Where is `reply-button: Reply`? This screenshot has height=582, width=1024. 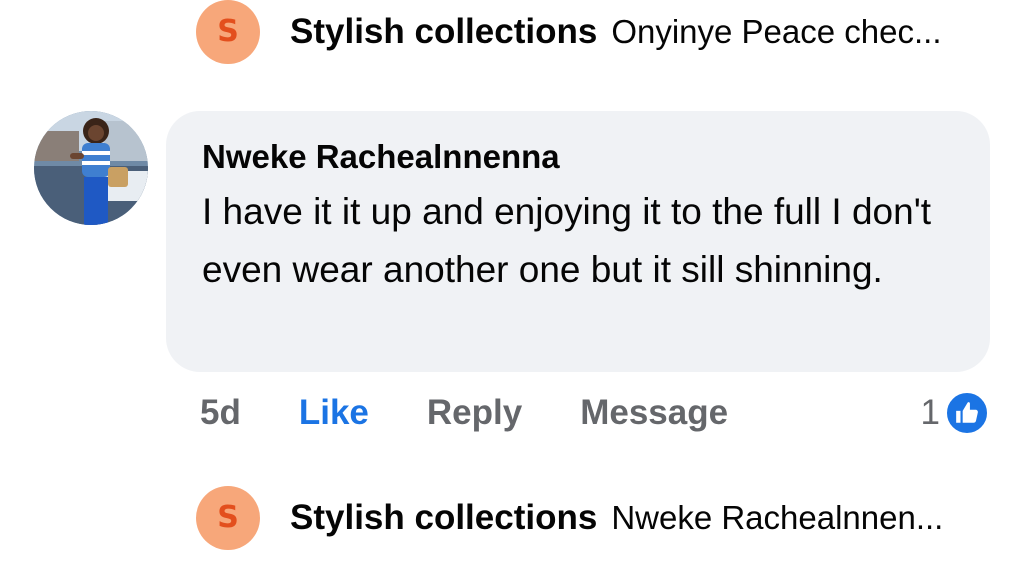 reply-button: Reply is located at coordinates (474, 413).